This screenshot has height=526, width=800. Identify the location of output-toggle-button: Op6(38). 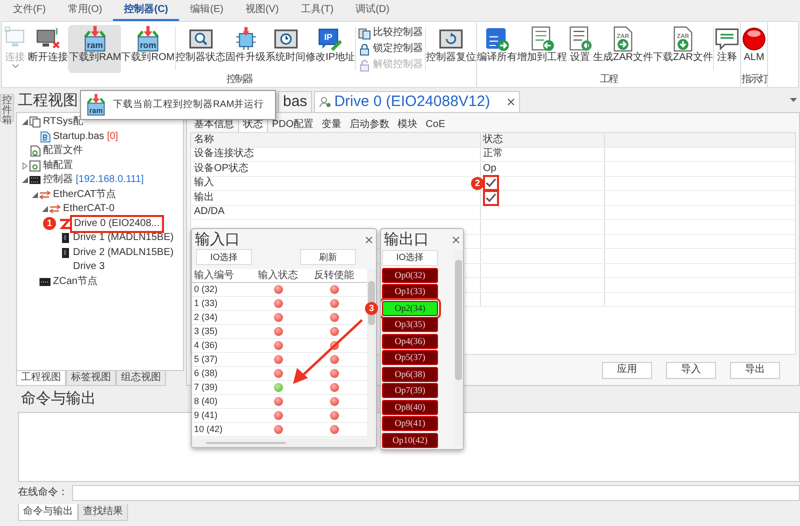
(410, 374).